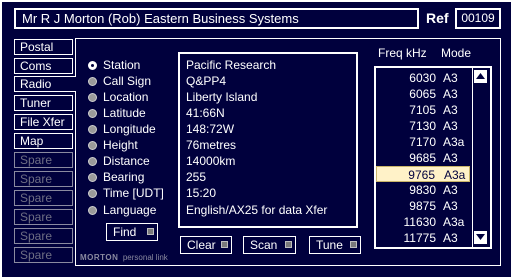  Describe the element at coordinates (145, 257) in the screenshot. I see `brand-tagline: personal link` at that location.